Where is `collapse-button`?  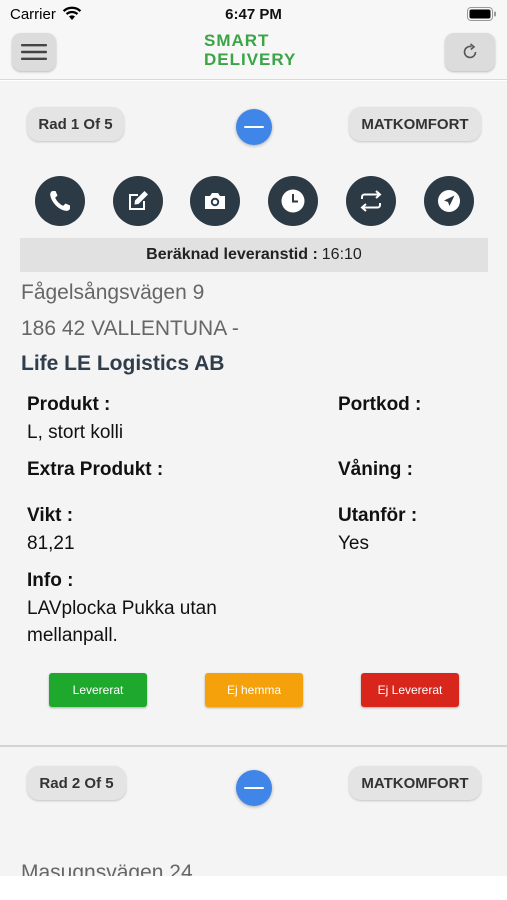
collapse-button is located at coordinates (254, 127).